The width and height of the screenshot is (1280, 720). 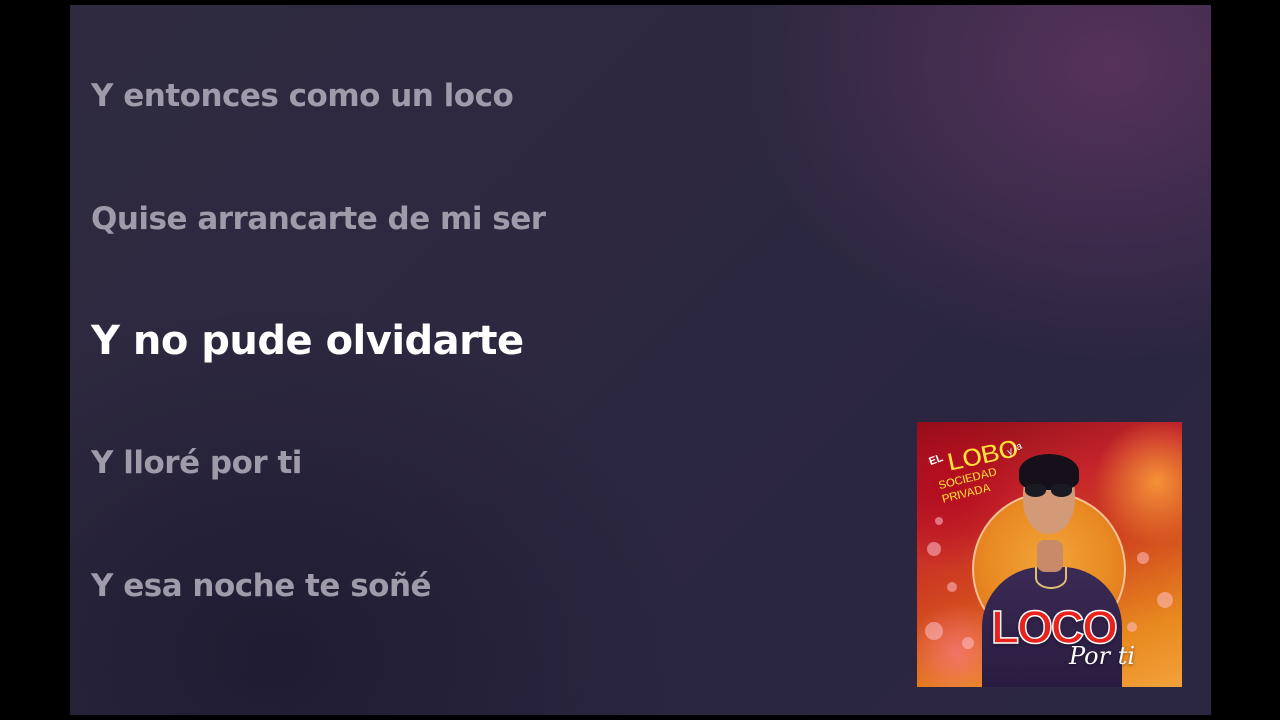 I want to click on necklace-graphic, so click(x=1051, y=578).